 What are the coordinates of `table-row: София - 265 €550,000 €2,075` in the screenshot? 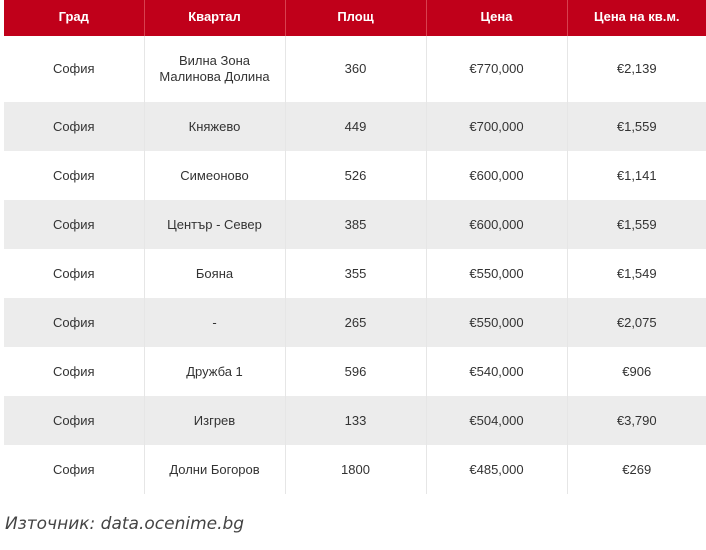 It's located at (355, 322).